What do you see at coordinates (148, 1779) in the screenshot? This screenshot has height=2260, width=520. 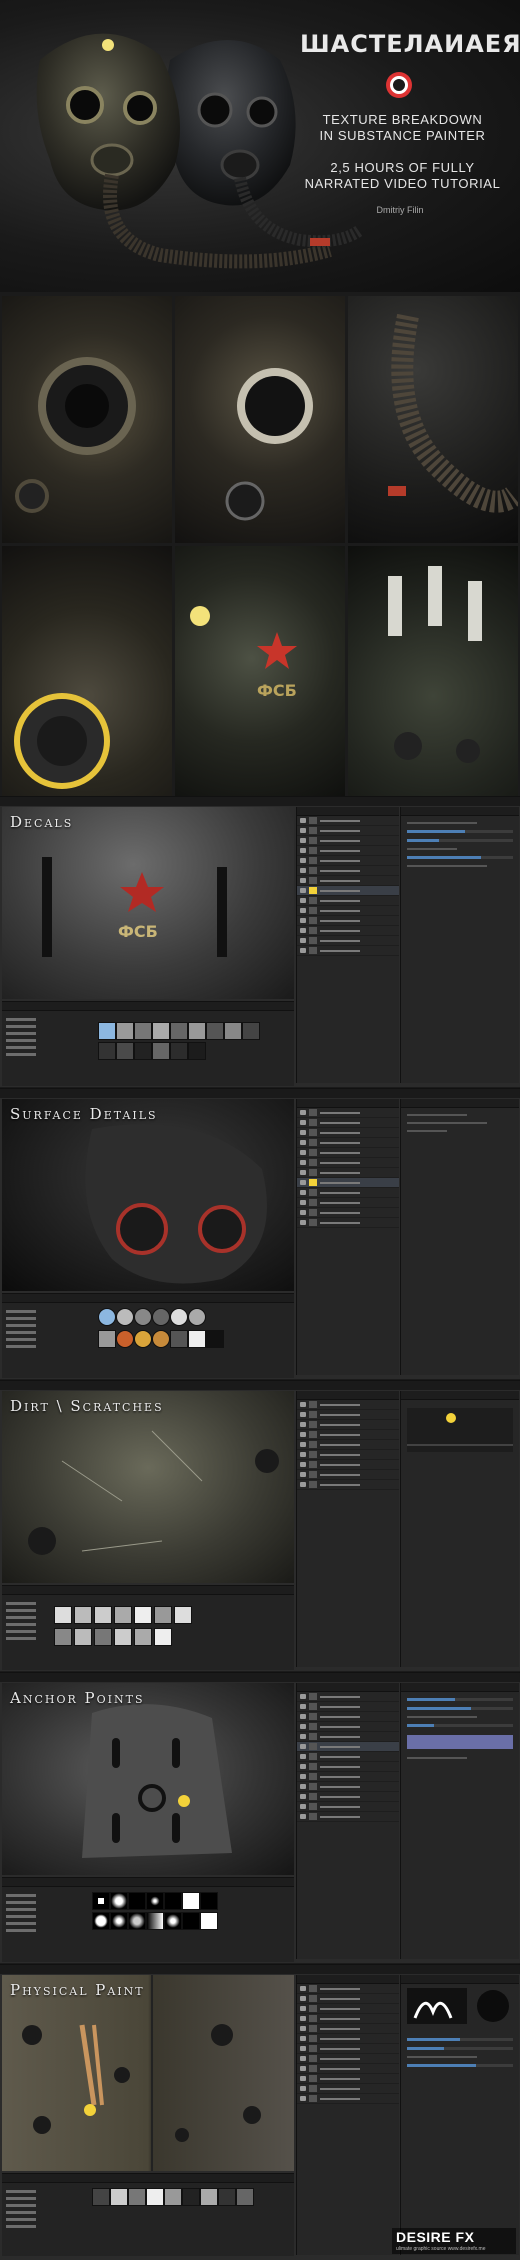 I see `3d-viewport: Anchor Points` at bounding box center [148, 1779].